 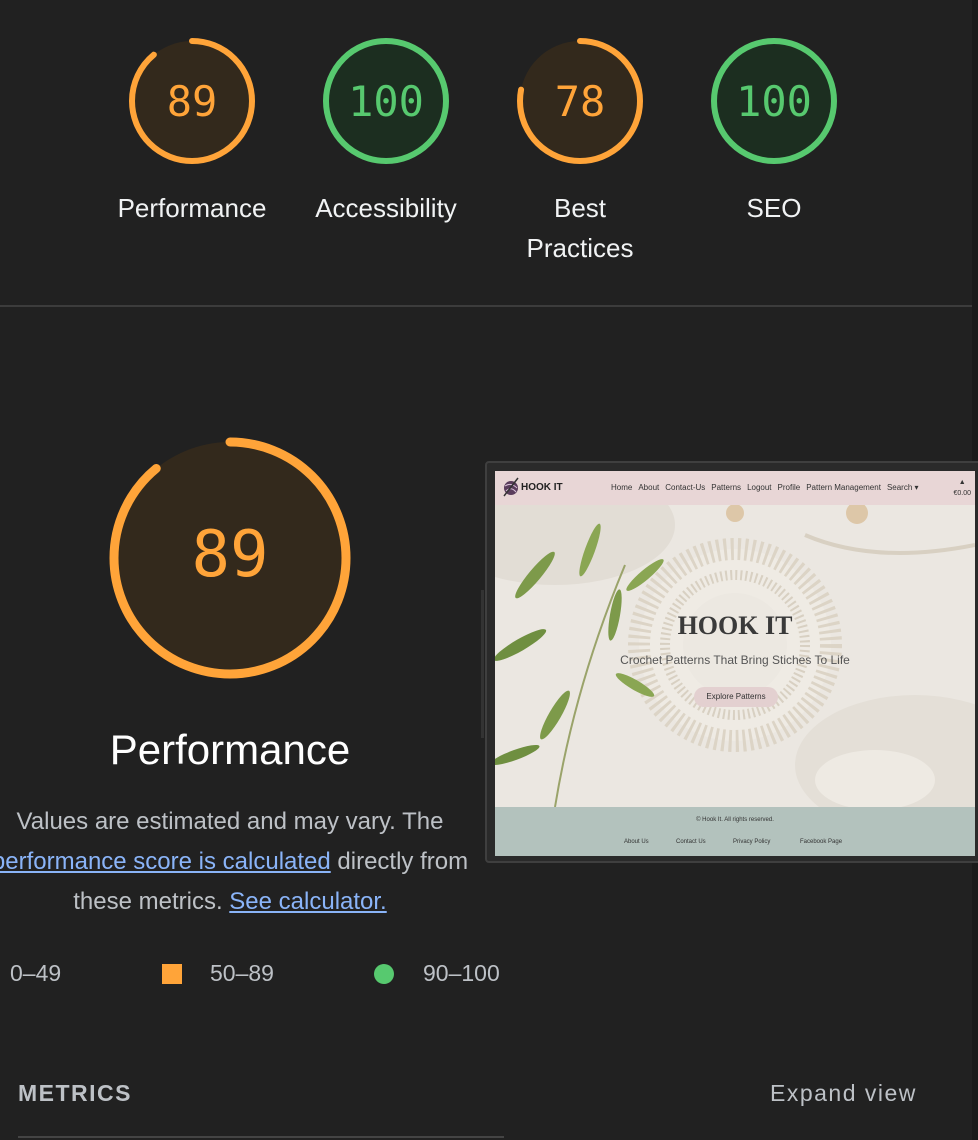 I want to click on legend-mid-label: 50–89, so click(x=242, y=973).